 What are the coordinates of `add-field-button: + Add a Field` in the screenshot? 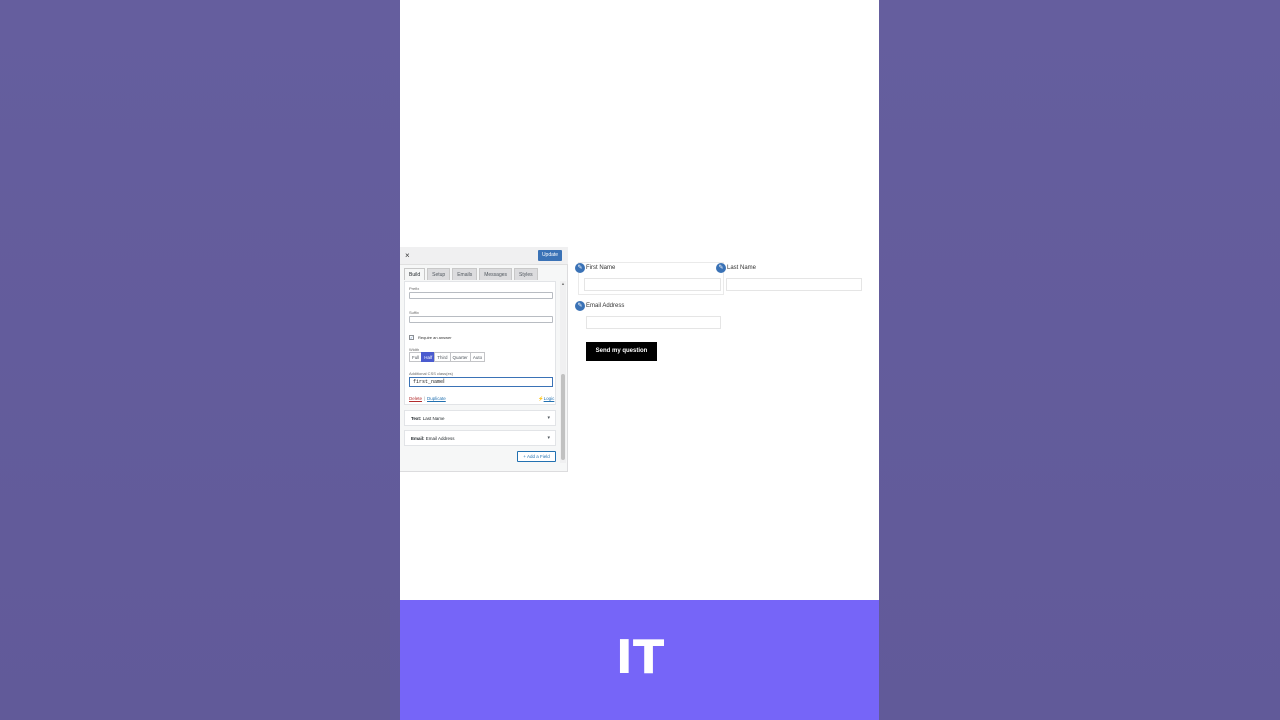 It's located at (536, 456).